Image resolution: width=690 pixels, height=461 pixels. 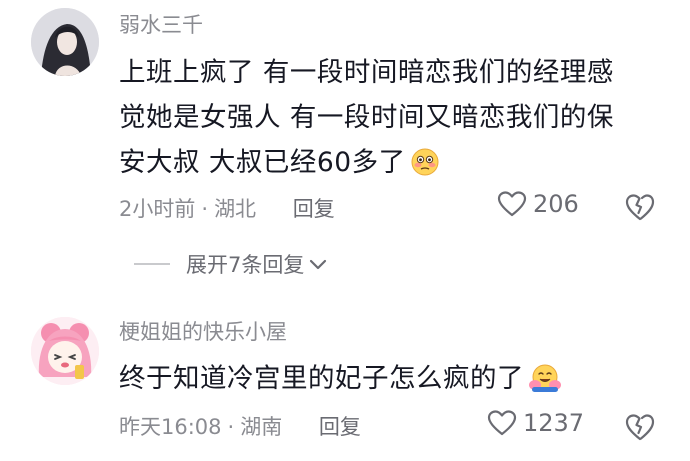 I want to click on expand-replies-label: 展开7条回复, so click(x=245, y=265).